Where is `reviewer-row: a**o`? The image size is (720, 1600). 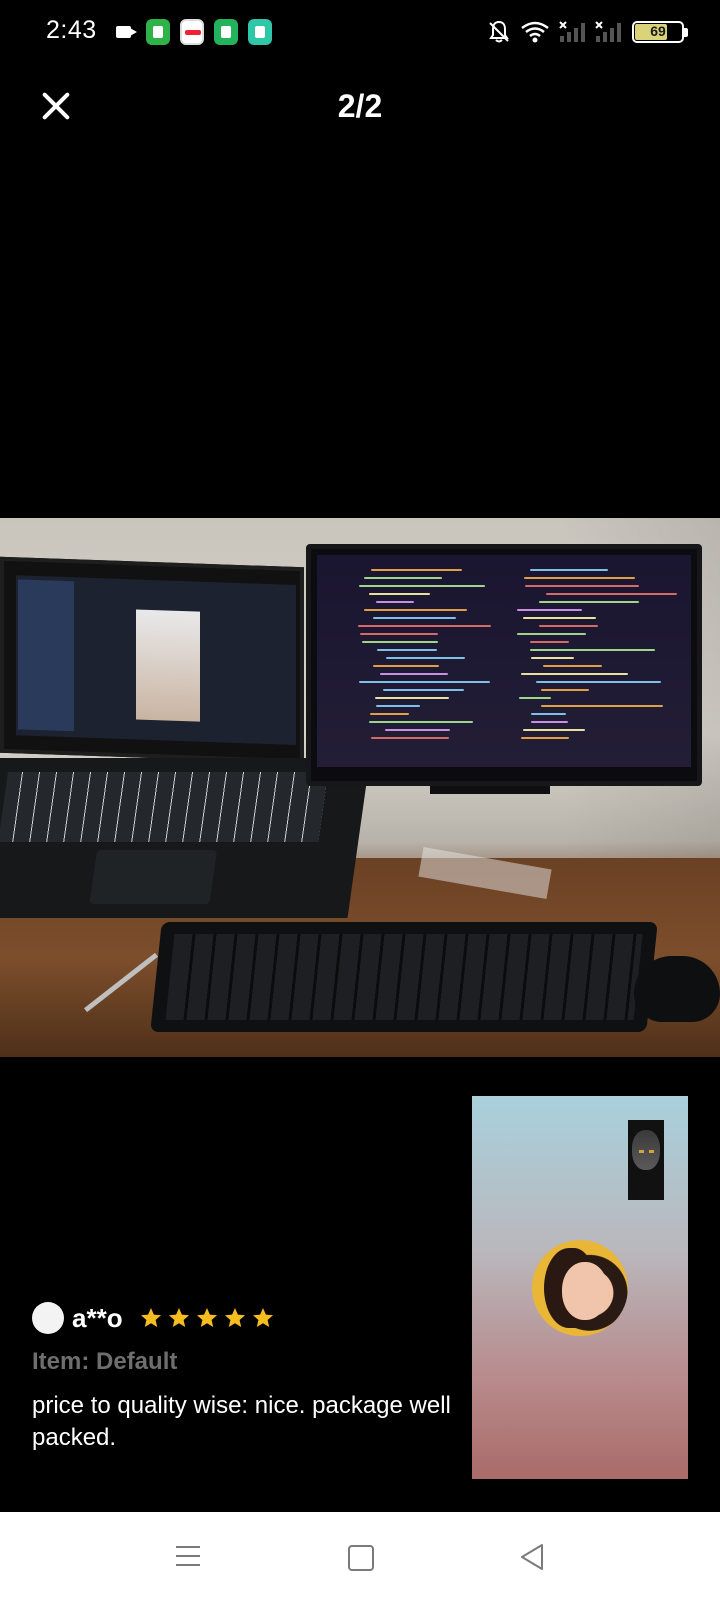 reviewer-row: a**o is located at coordinates (242, 1318).